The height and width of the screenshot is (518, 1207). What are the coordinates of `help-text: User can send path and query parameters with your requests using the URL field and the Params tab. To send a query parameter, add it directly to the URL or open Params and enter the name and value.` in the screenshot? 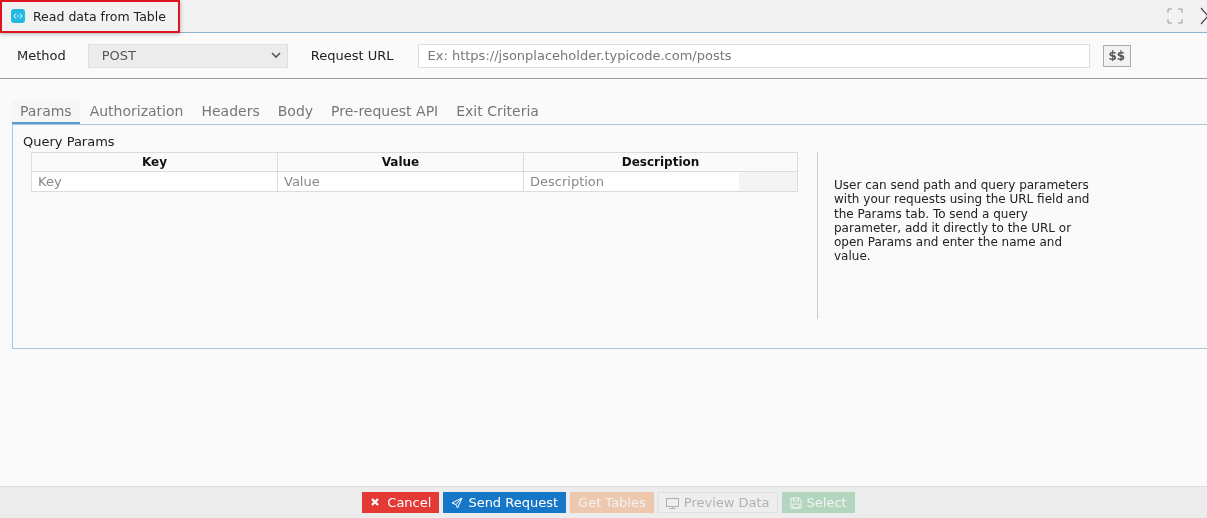 It's located at (962, 221).